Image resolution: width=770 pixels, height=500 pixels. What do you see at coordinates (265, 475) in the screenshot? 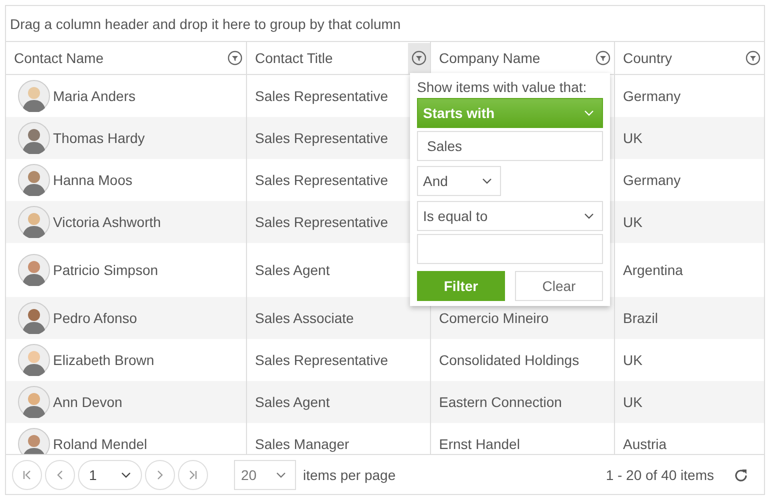
I see `page-size-dropdown: 20` at bounding box center [265, 475].